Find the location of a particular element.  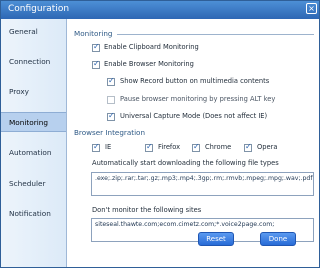

reset-button: Reset is located at coordinates (216, 239).